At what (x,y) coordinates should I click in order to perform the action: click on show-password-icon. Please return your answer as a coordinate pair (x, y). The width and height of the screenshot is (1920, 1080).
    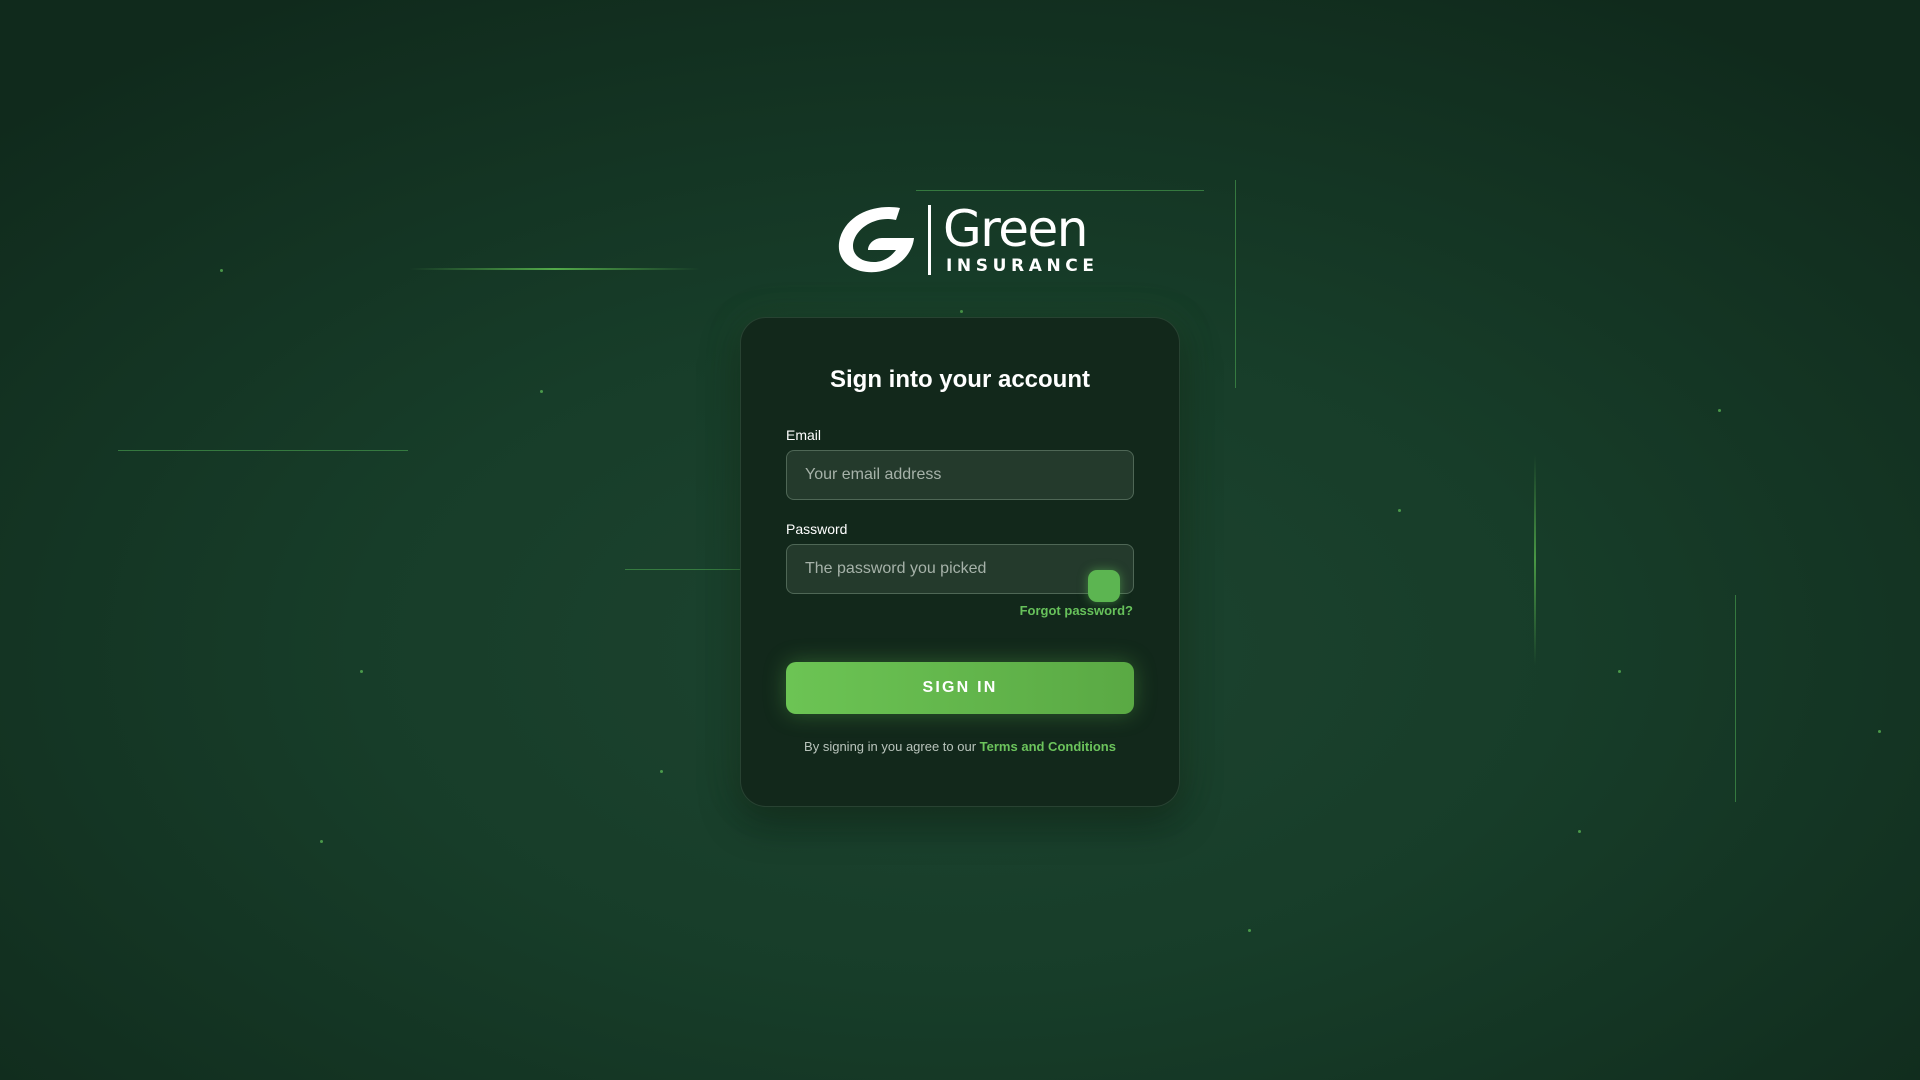
    Looking at the image, I should click on (1104, 586).